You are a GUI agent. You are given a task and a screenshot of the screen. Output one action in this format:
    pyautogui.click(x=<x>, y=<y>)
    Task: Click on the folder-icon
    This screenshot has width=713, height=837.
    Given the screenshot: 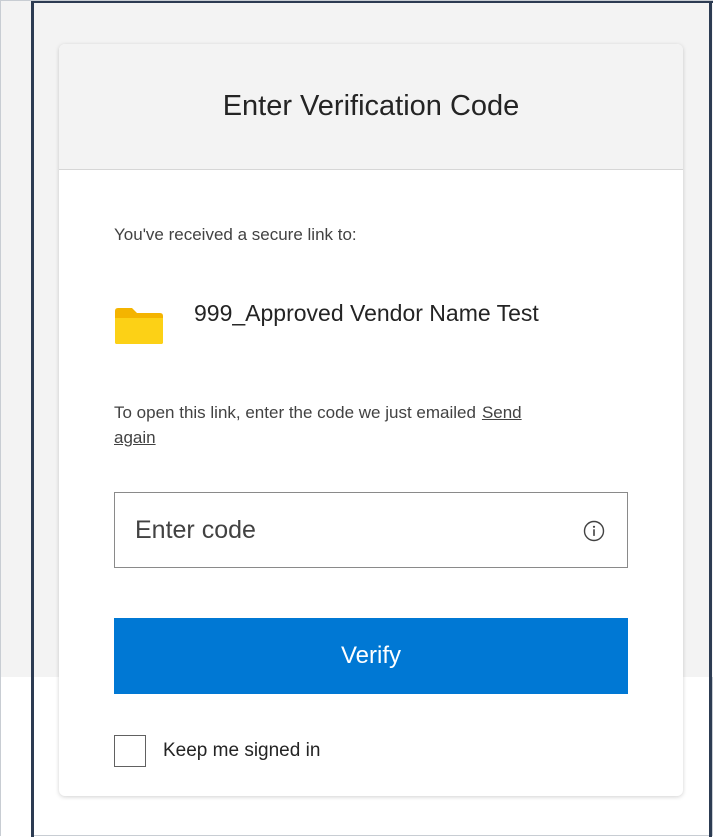 What is the action you would take?
    pyautogui.click(x=139, y=326)
    